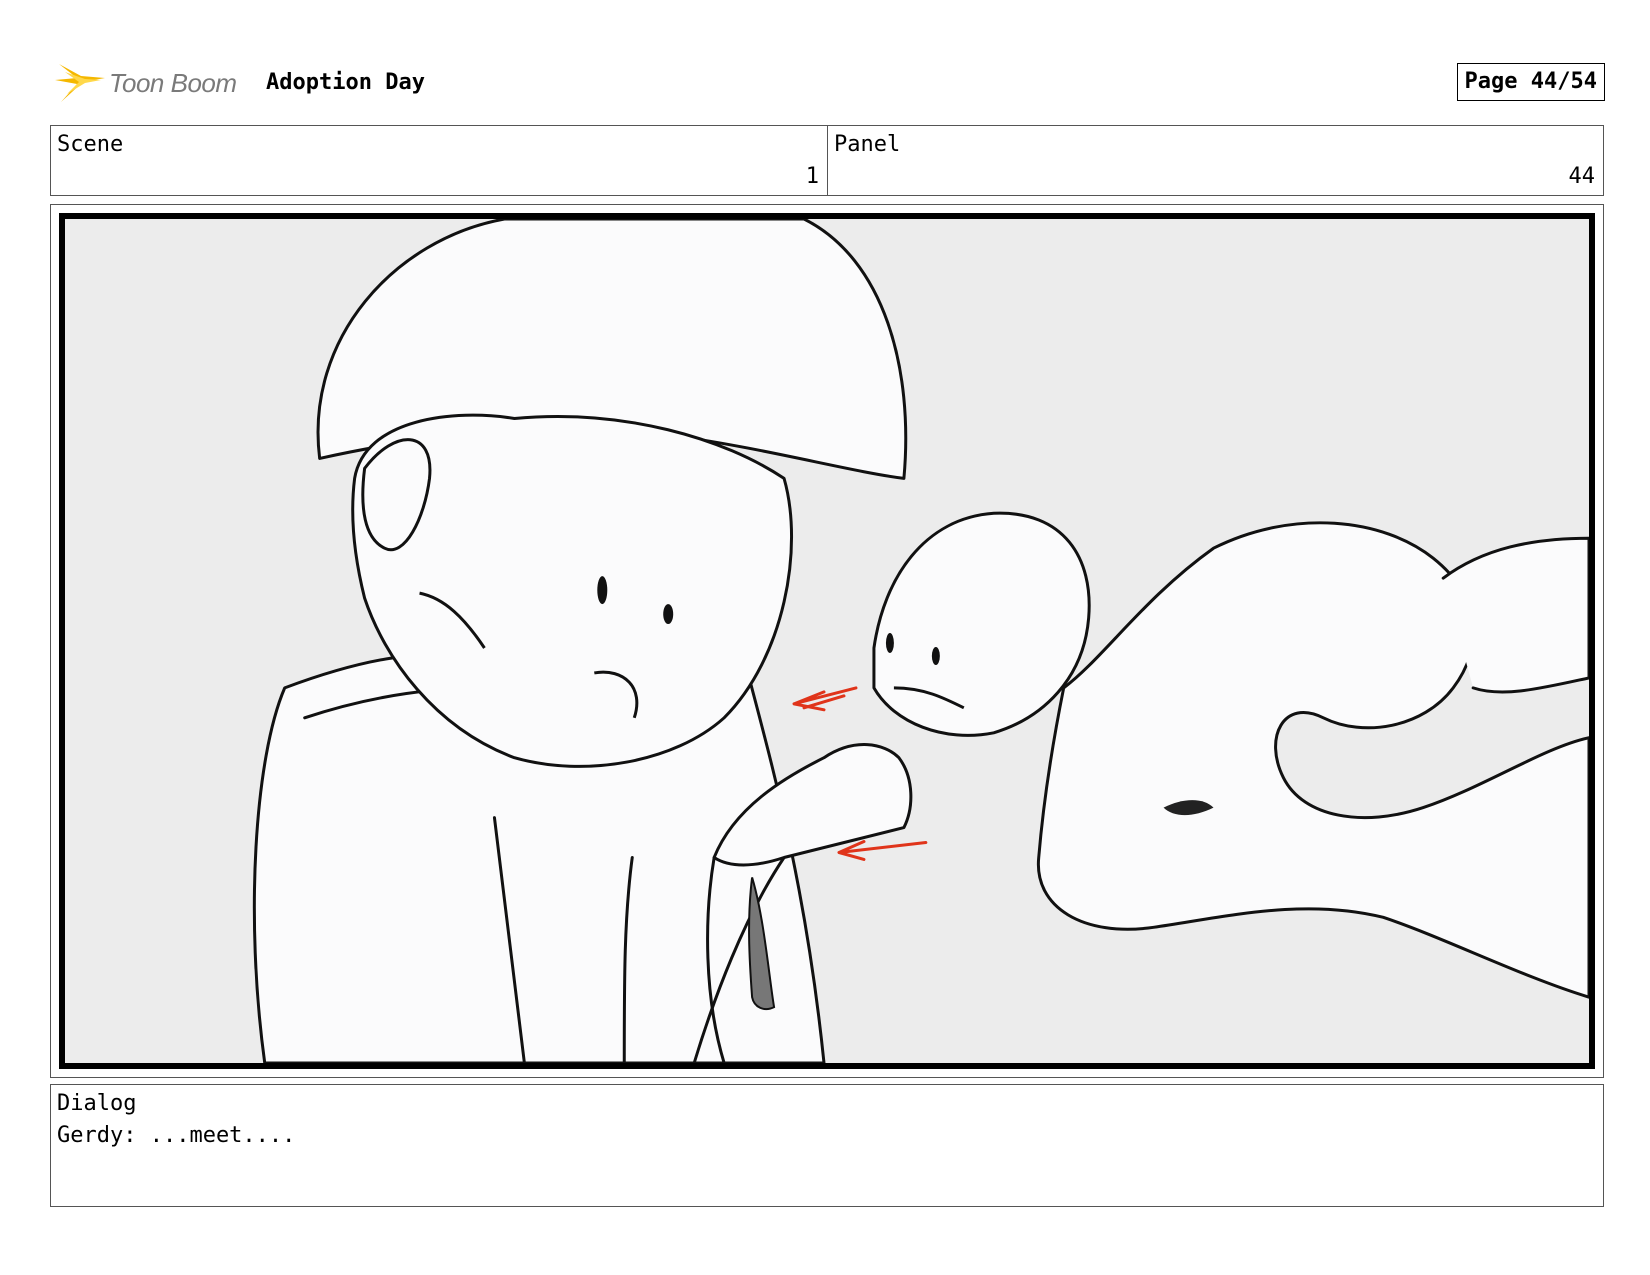 The width and height of the screenshot is (1650, 1275). I want to click on panel-label: Panel, so click(867, 144).